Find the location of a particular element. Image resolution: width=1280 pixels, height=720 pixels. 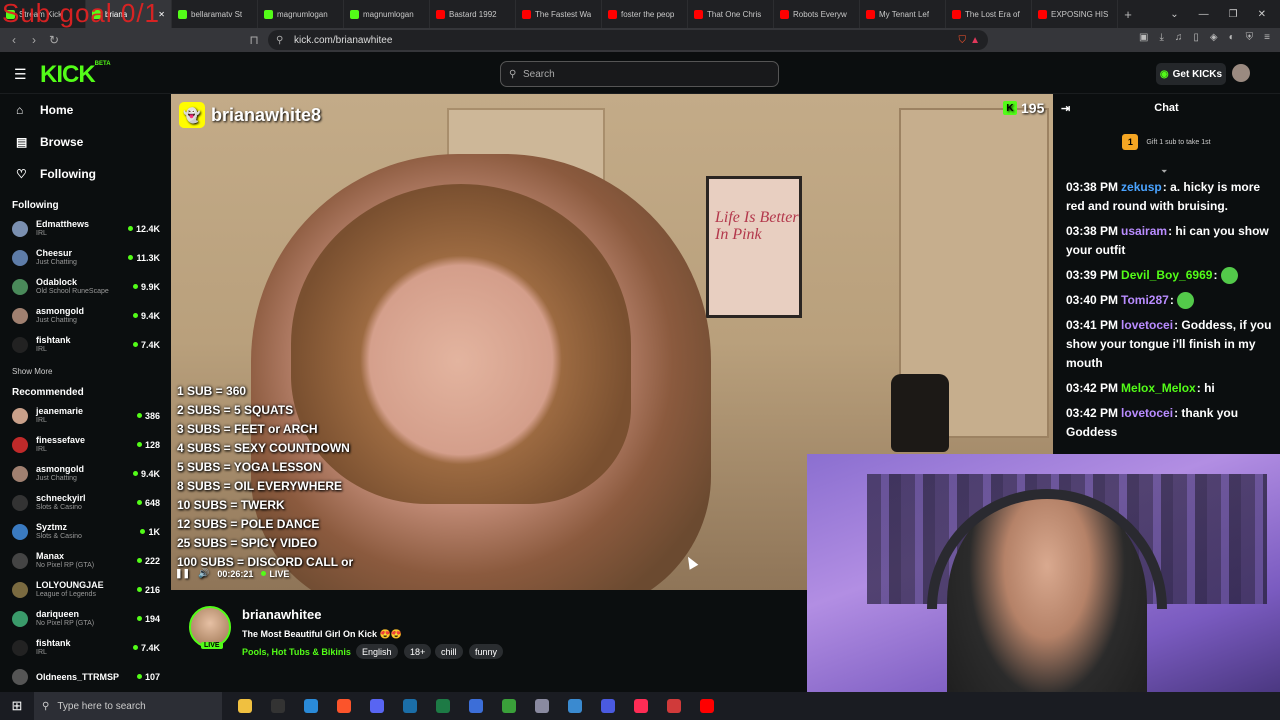

browser-tab: bellaramatv St is located at coordinates (215, 14).